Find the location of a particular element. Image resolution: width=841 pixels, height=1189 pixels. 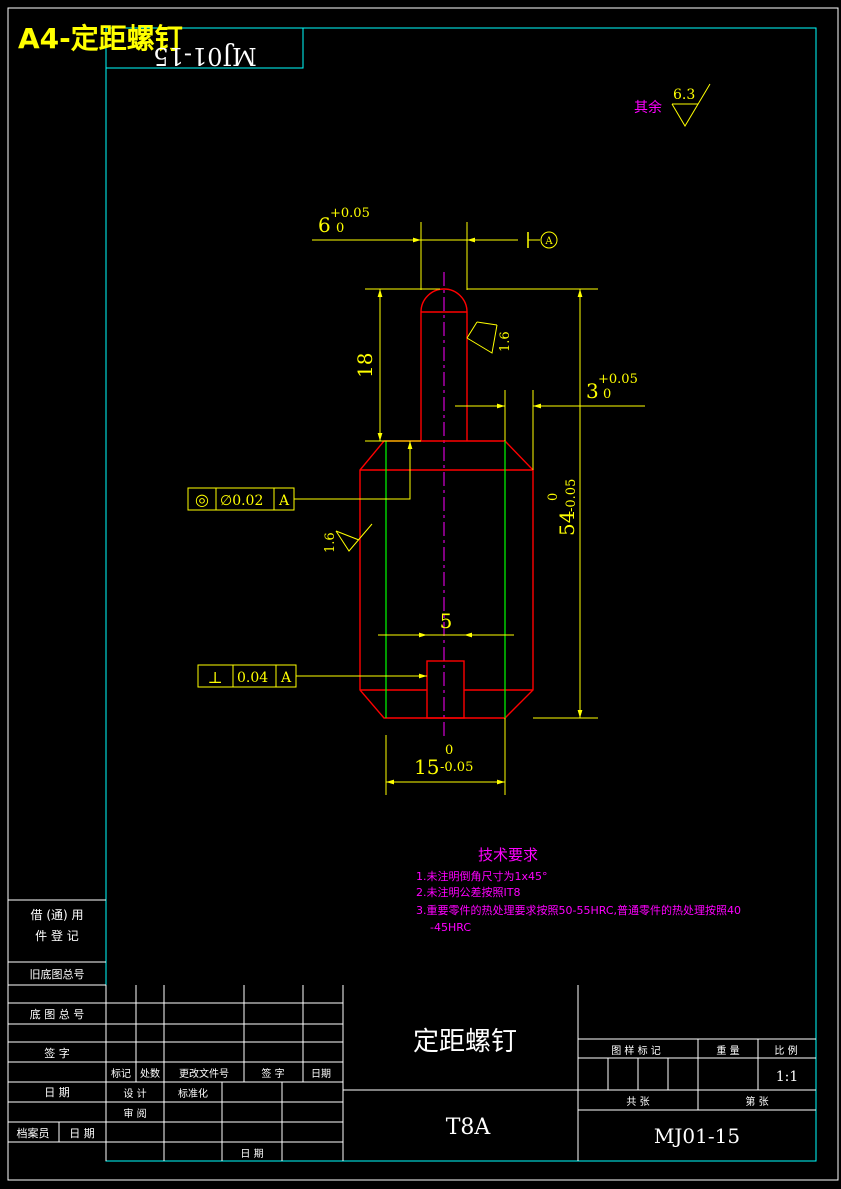

tech-title: 技术要求 is located at coordinates (508, 855).